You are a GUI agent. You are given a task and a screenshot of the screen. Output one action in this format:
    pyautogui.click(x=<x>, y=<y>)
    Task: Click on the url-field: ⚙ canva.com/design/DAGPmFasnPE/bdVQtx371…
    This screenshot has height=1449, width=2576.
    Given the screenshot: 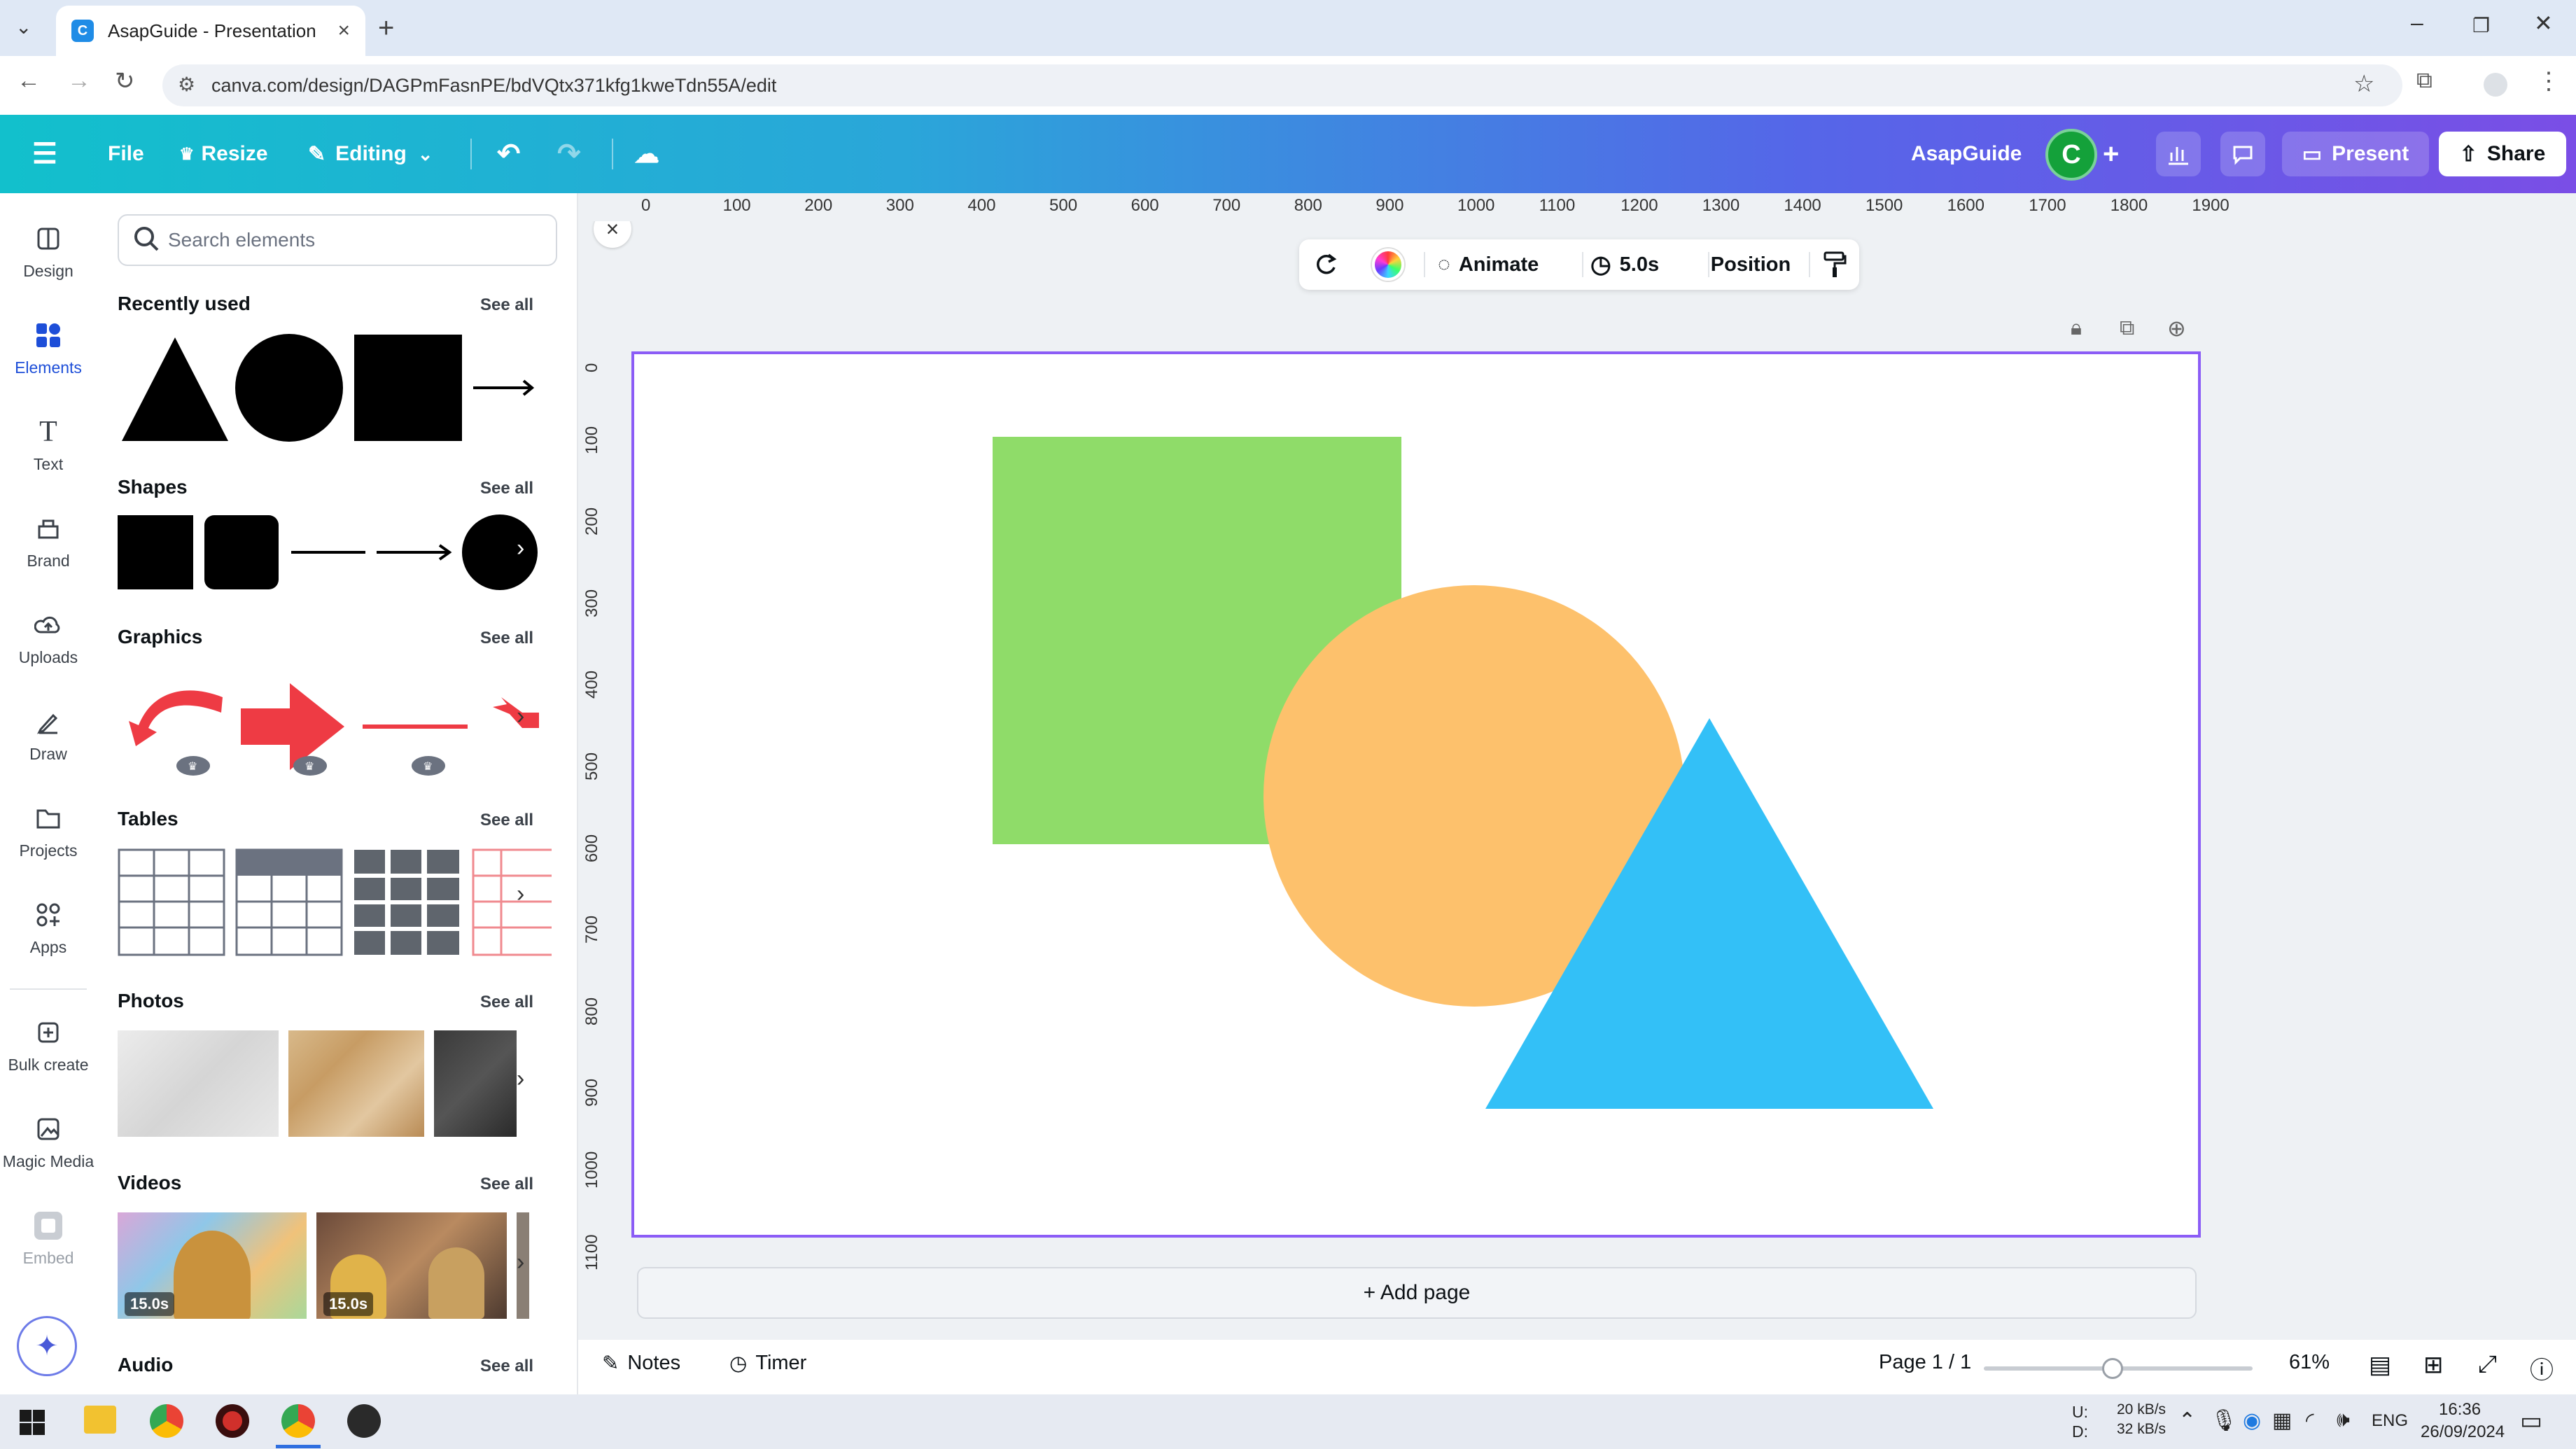 What is the action you would take?
    pyautogui.click(x=1282, y=85)
    